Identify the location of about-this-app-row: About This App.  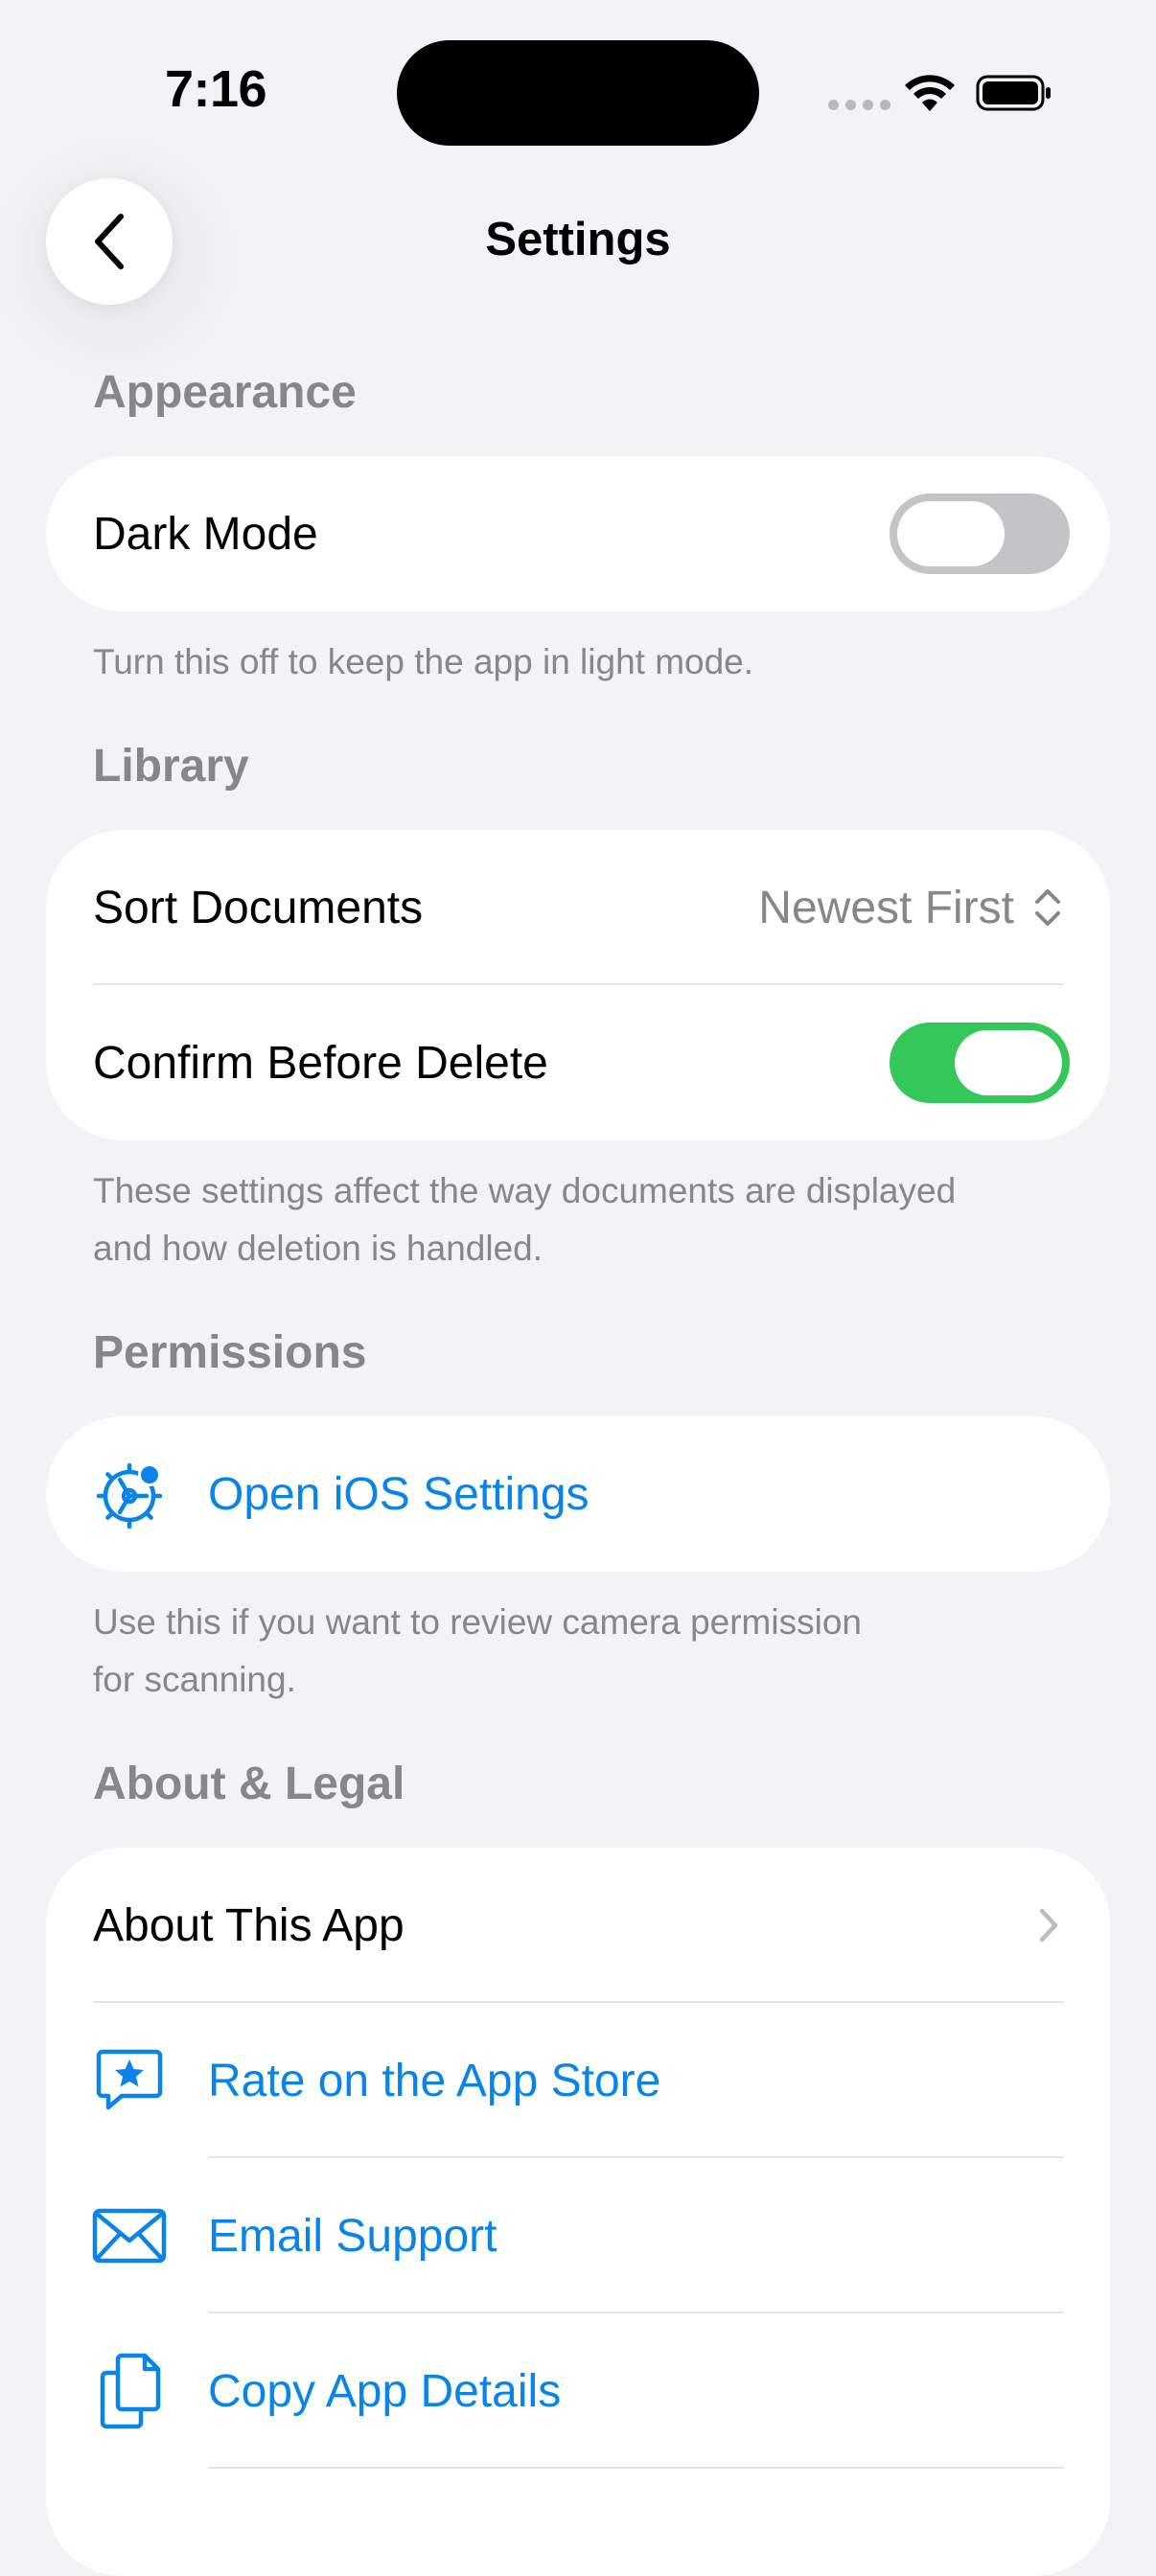
(578, 1925).